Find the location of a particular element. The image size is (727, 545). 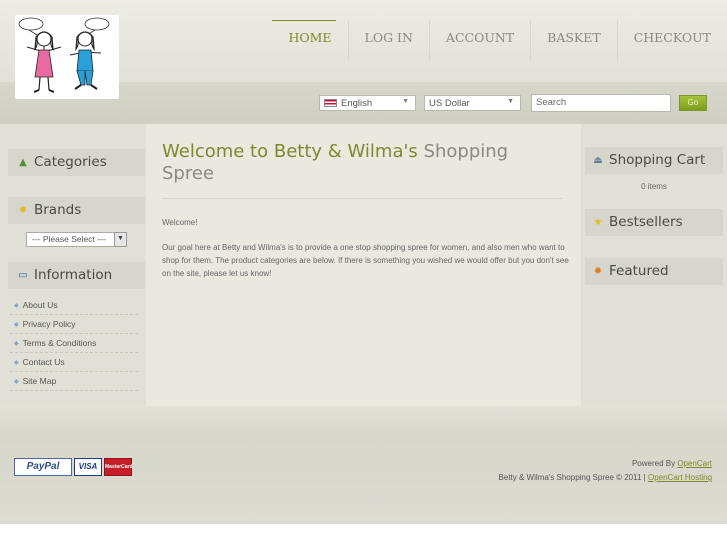

brands-select: --- Please Select --- ▼ is located at coordinates (76, 239).